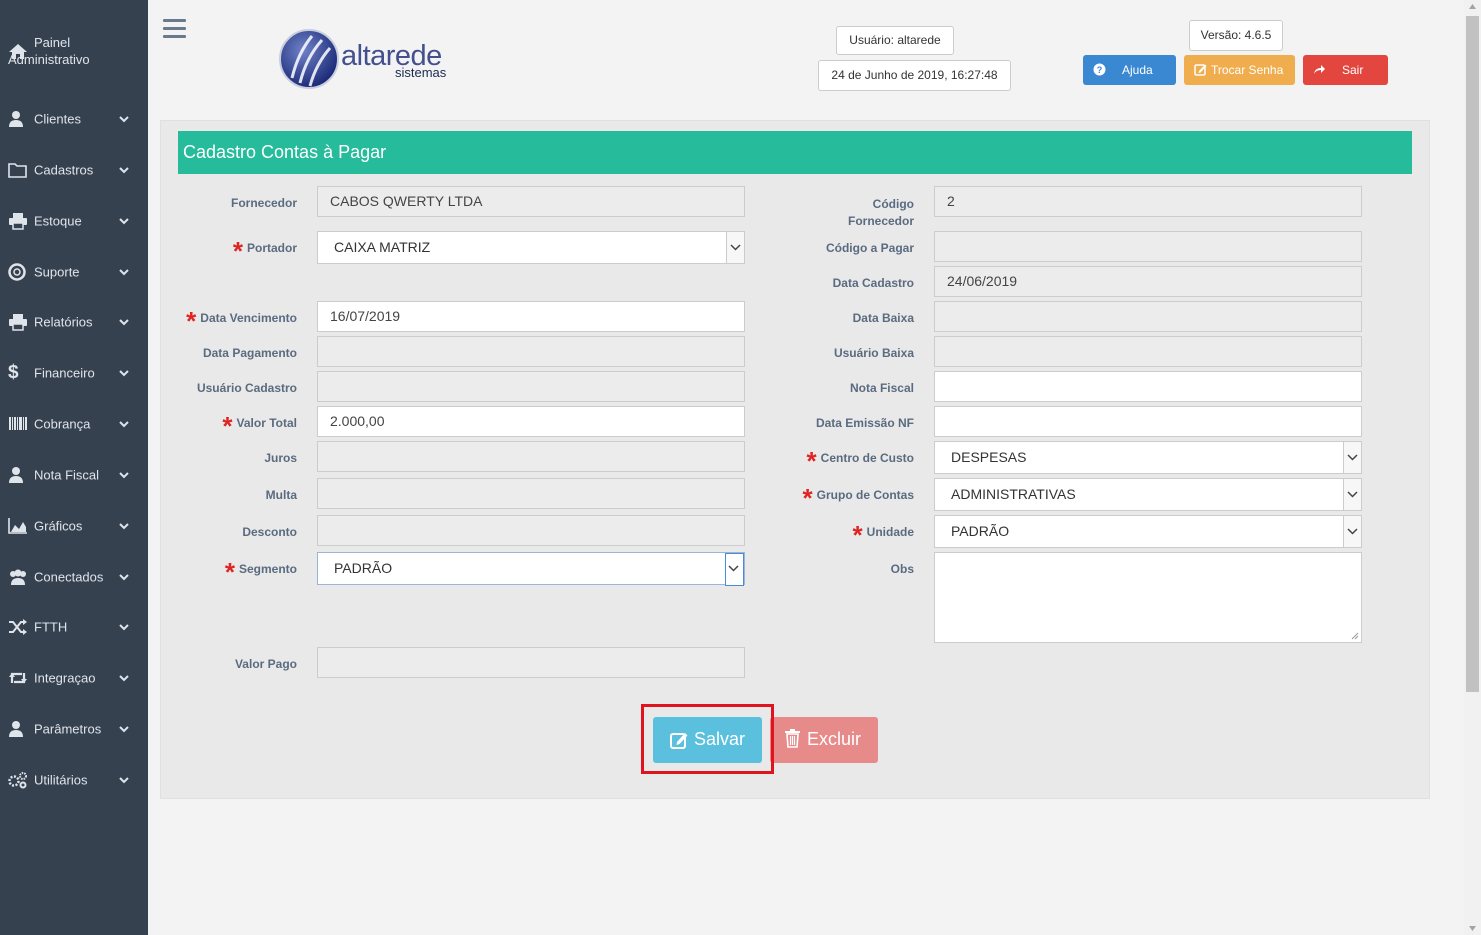 The height and width of the screenshot is (935, 1481). Describe the element at coordinates (864, 423) in the screenshot. I see `data-emissao-nf-label: Data Emissão NF` at that location.